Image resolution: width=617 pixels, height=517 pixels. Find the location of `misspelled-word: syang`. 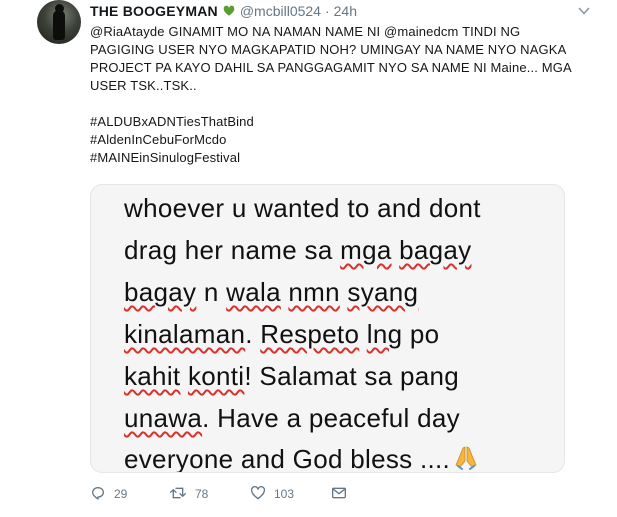

misspelled-word: syang is located at coordinates (383, 292).